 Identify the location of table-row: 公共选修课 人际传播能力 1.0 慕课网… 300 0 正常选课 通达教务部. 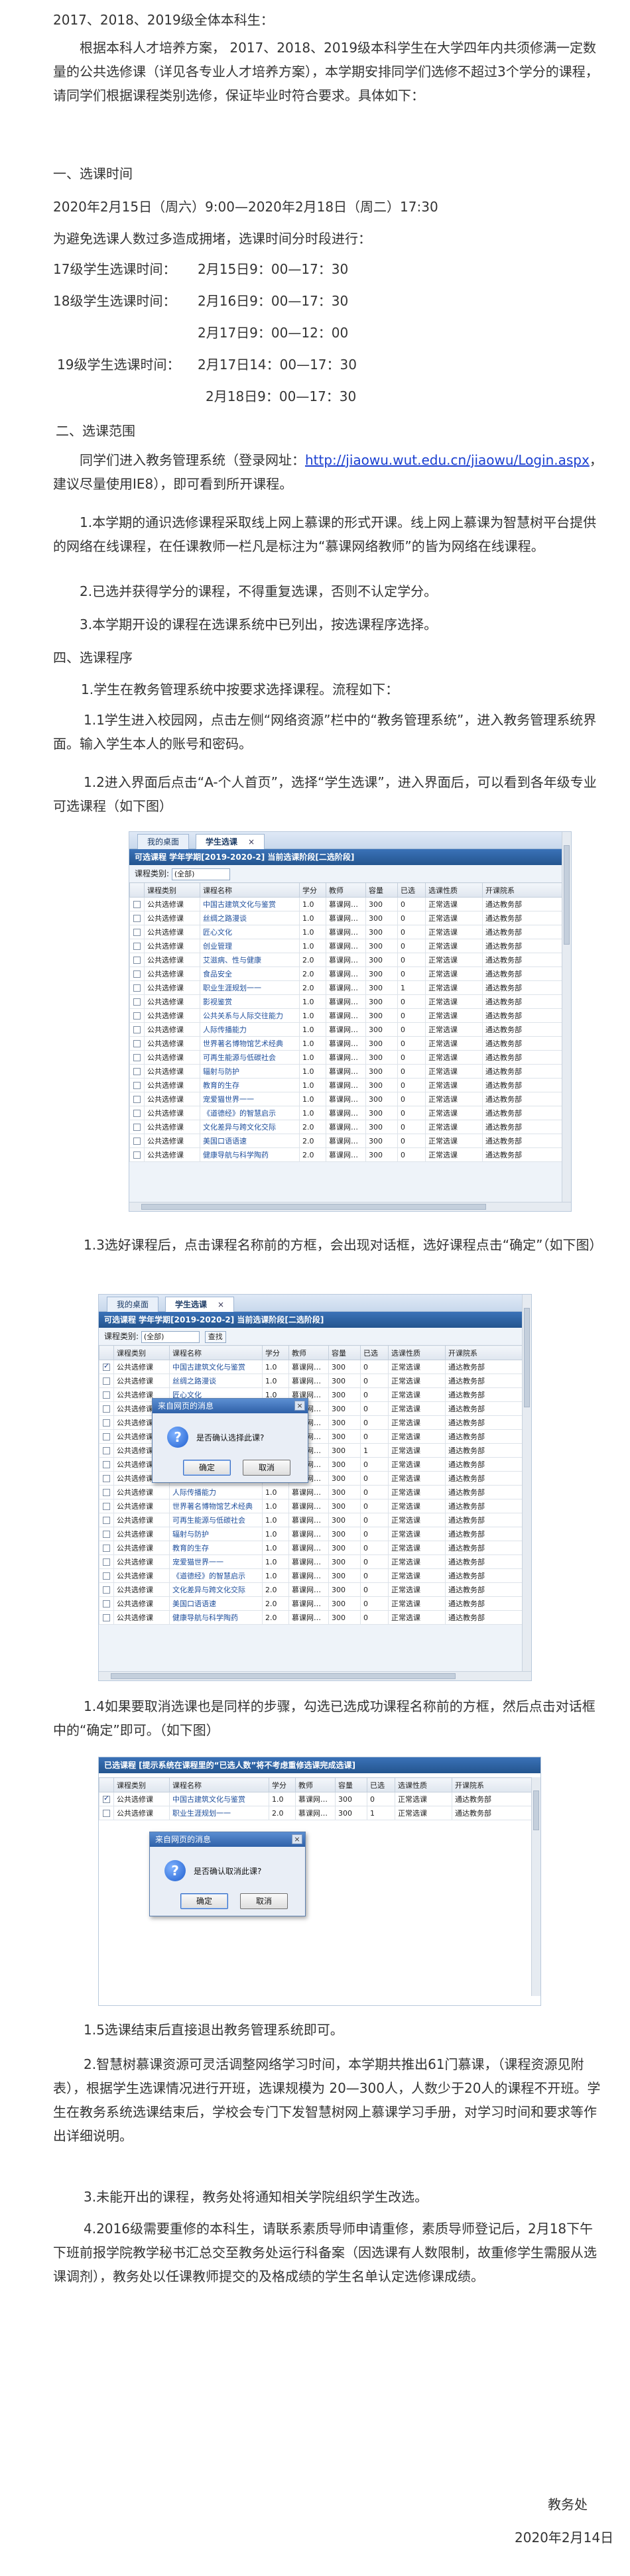
(311, 1492).